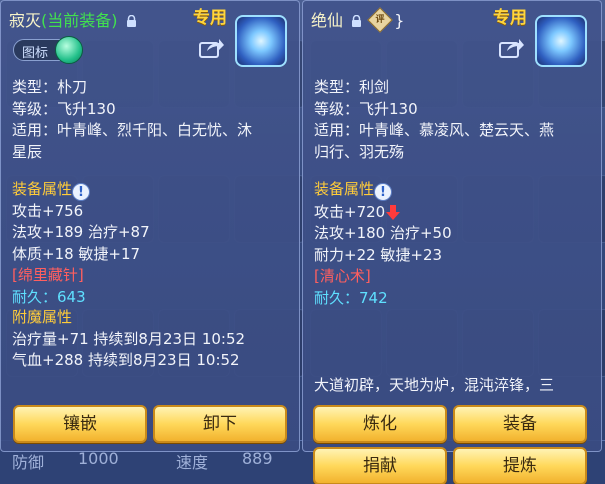 The image size is (605, 484). I want to click on enchant-hp: 气血+288 持续到8月23日 10:52, so click(126, 360).